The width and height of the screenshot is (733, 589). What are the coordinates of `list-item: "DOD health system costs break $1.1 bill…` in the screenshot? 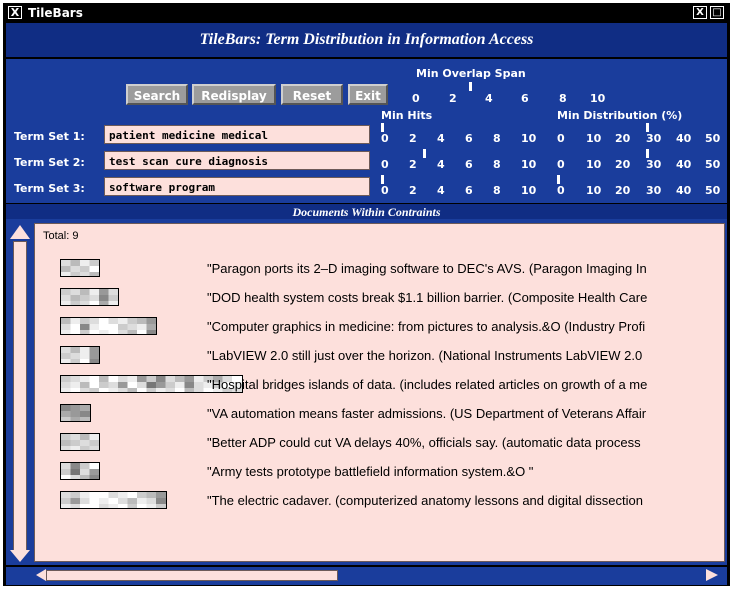 It's located at (379, 298).